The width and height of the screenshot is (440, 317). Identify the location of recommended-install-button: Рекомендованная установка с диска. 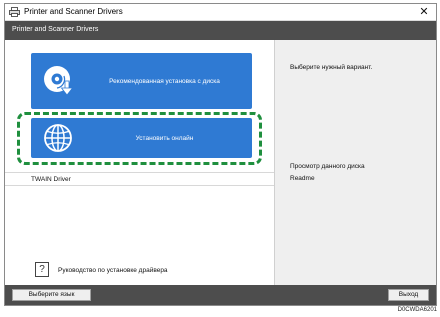
(141, 81).